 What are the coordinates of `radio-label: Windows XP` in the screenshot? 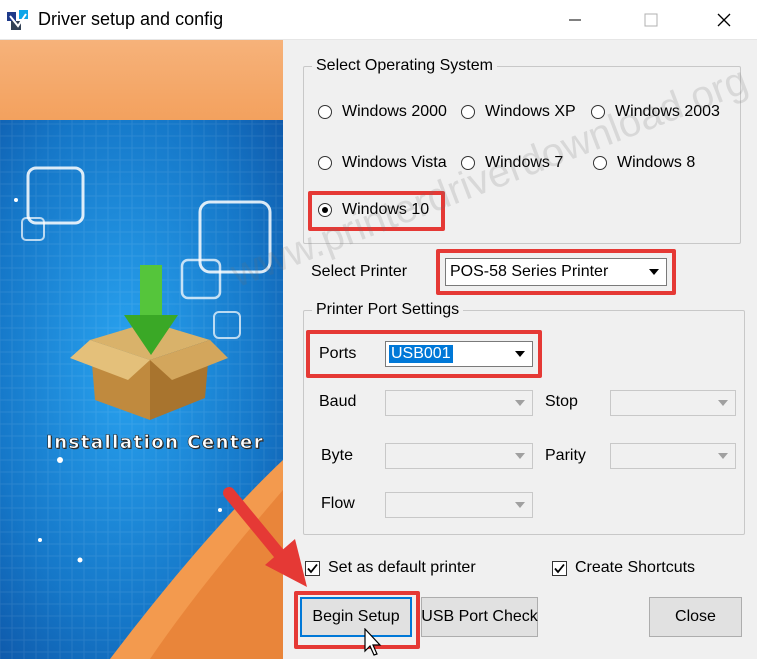 It's located at (530, 111).